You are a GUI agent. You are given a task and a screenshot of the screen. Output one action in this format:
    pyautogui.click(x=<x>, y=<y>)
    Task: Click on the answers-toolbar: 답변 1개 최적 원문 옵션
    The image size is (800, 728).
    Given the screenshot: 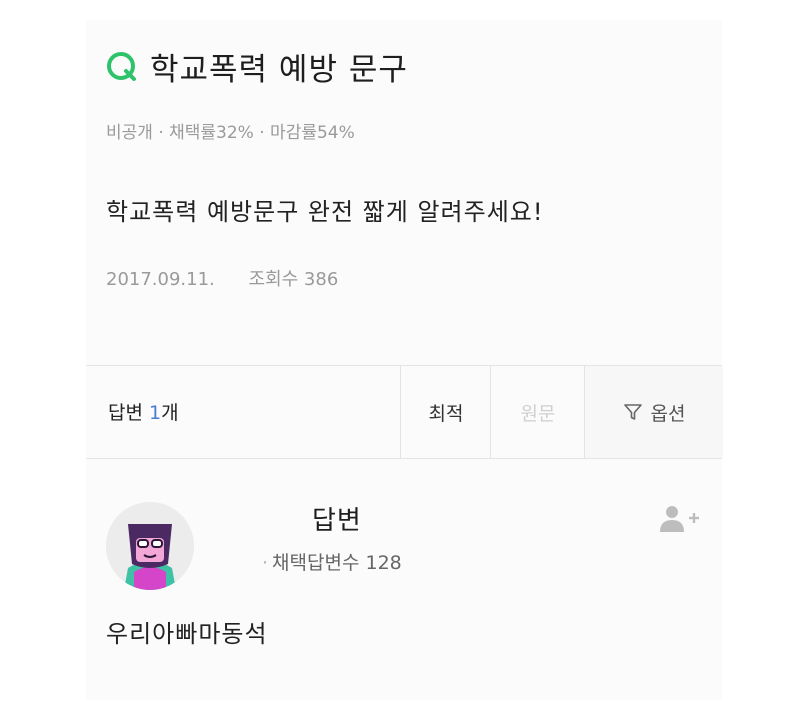 What is the action you would take?
    pyautogui.click(x=404, y=412)
    